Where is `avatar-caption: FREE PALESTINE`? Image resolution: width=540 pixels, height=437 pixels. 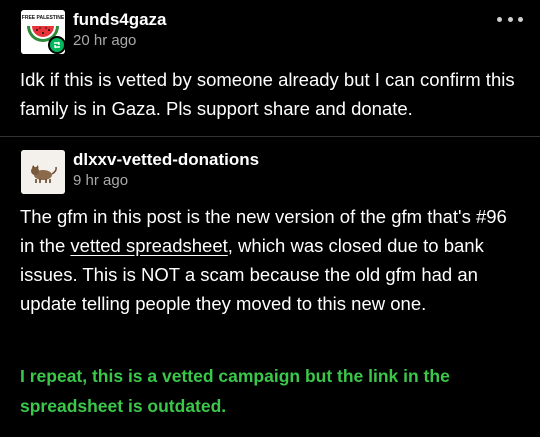 avatar-caption: FREE PALESTINE is located at coordinates (43, 18).